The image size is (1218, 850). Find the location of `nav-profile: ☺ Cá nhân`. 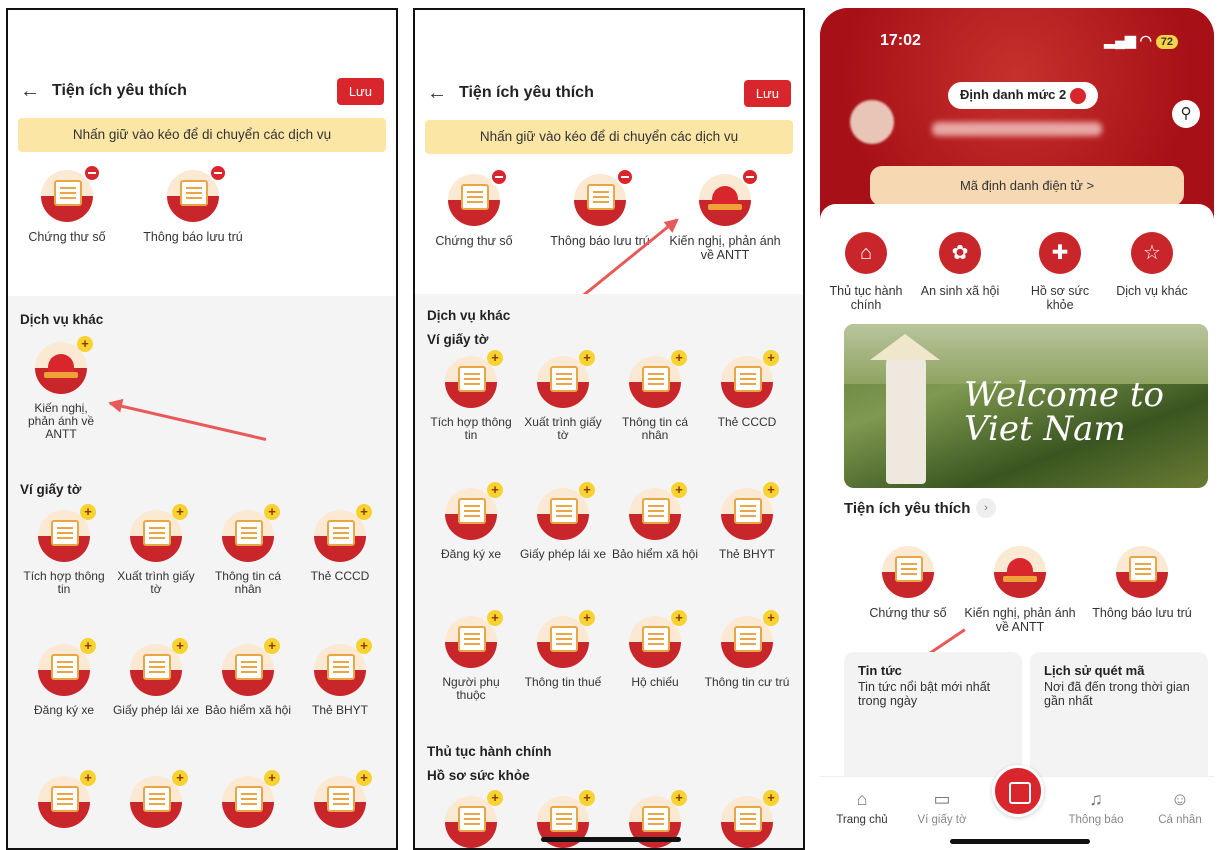

nav-profile: ☺ Cá nhân is located at coordinates (1178, 807).